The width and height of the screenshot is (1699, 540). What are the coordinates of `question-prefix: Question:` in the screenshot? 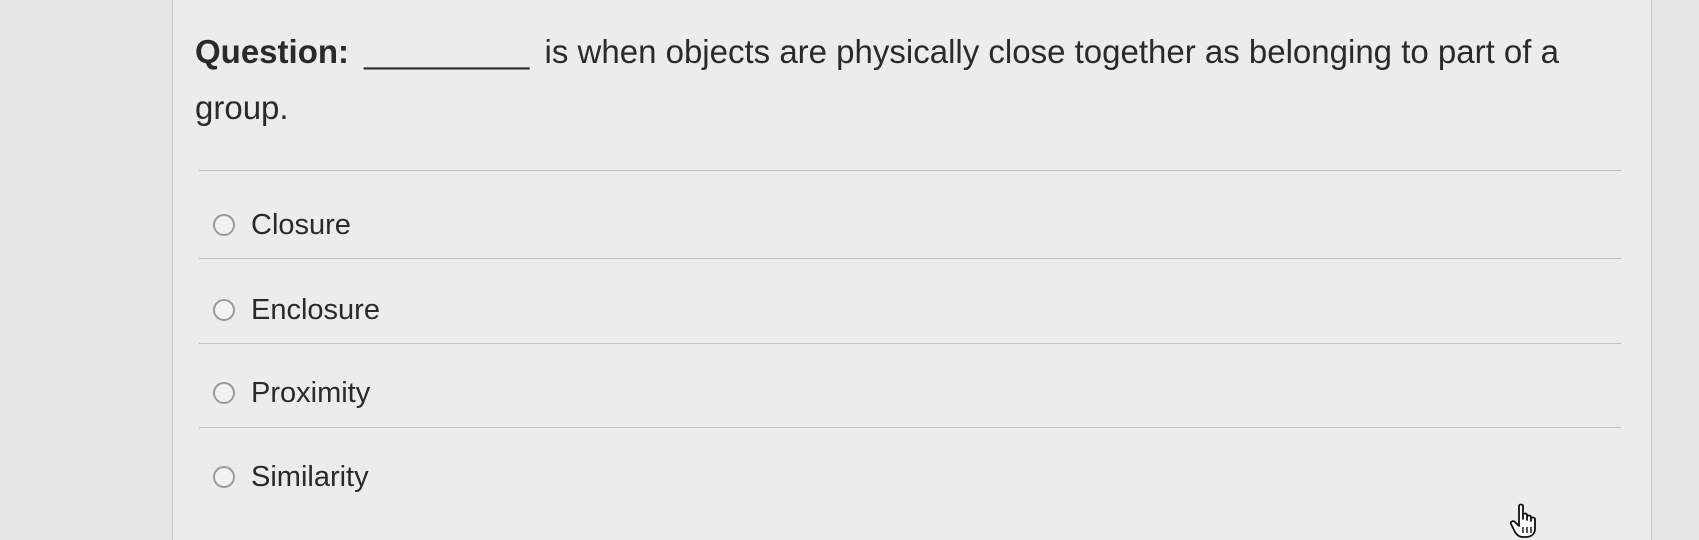 It's located at (272, 51).